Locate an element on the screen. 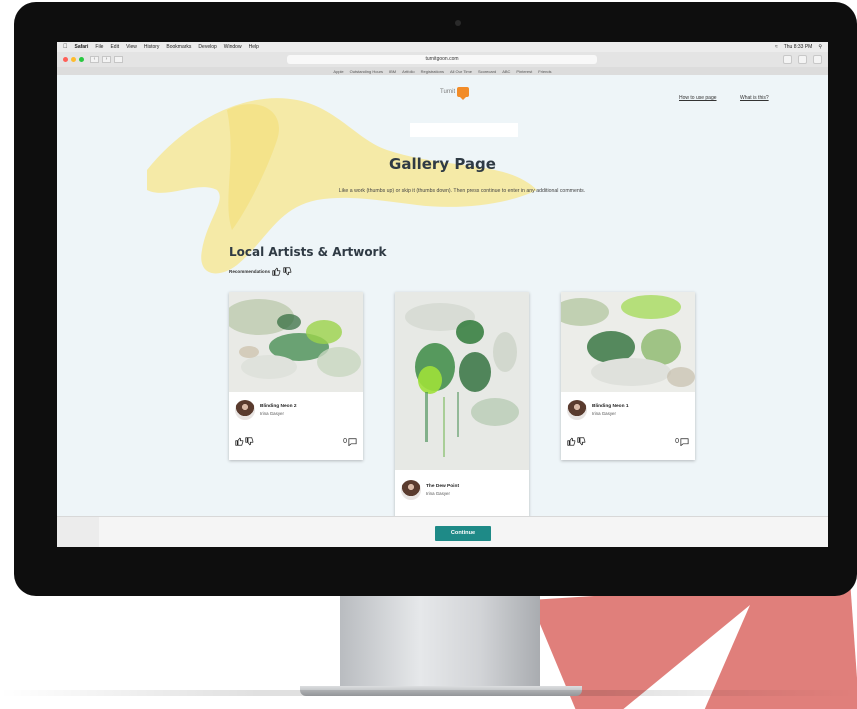 Image resolution: width=857 pixels, height=709 pixels. bookmark-item: Artfollo is located at coordinates (408, 71).